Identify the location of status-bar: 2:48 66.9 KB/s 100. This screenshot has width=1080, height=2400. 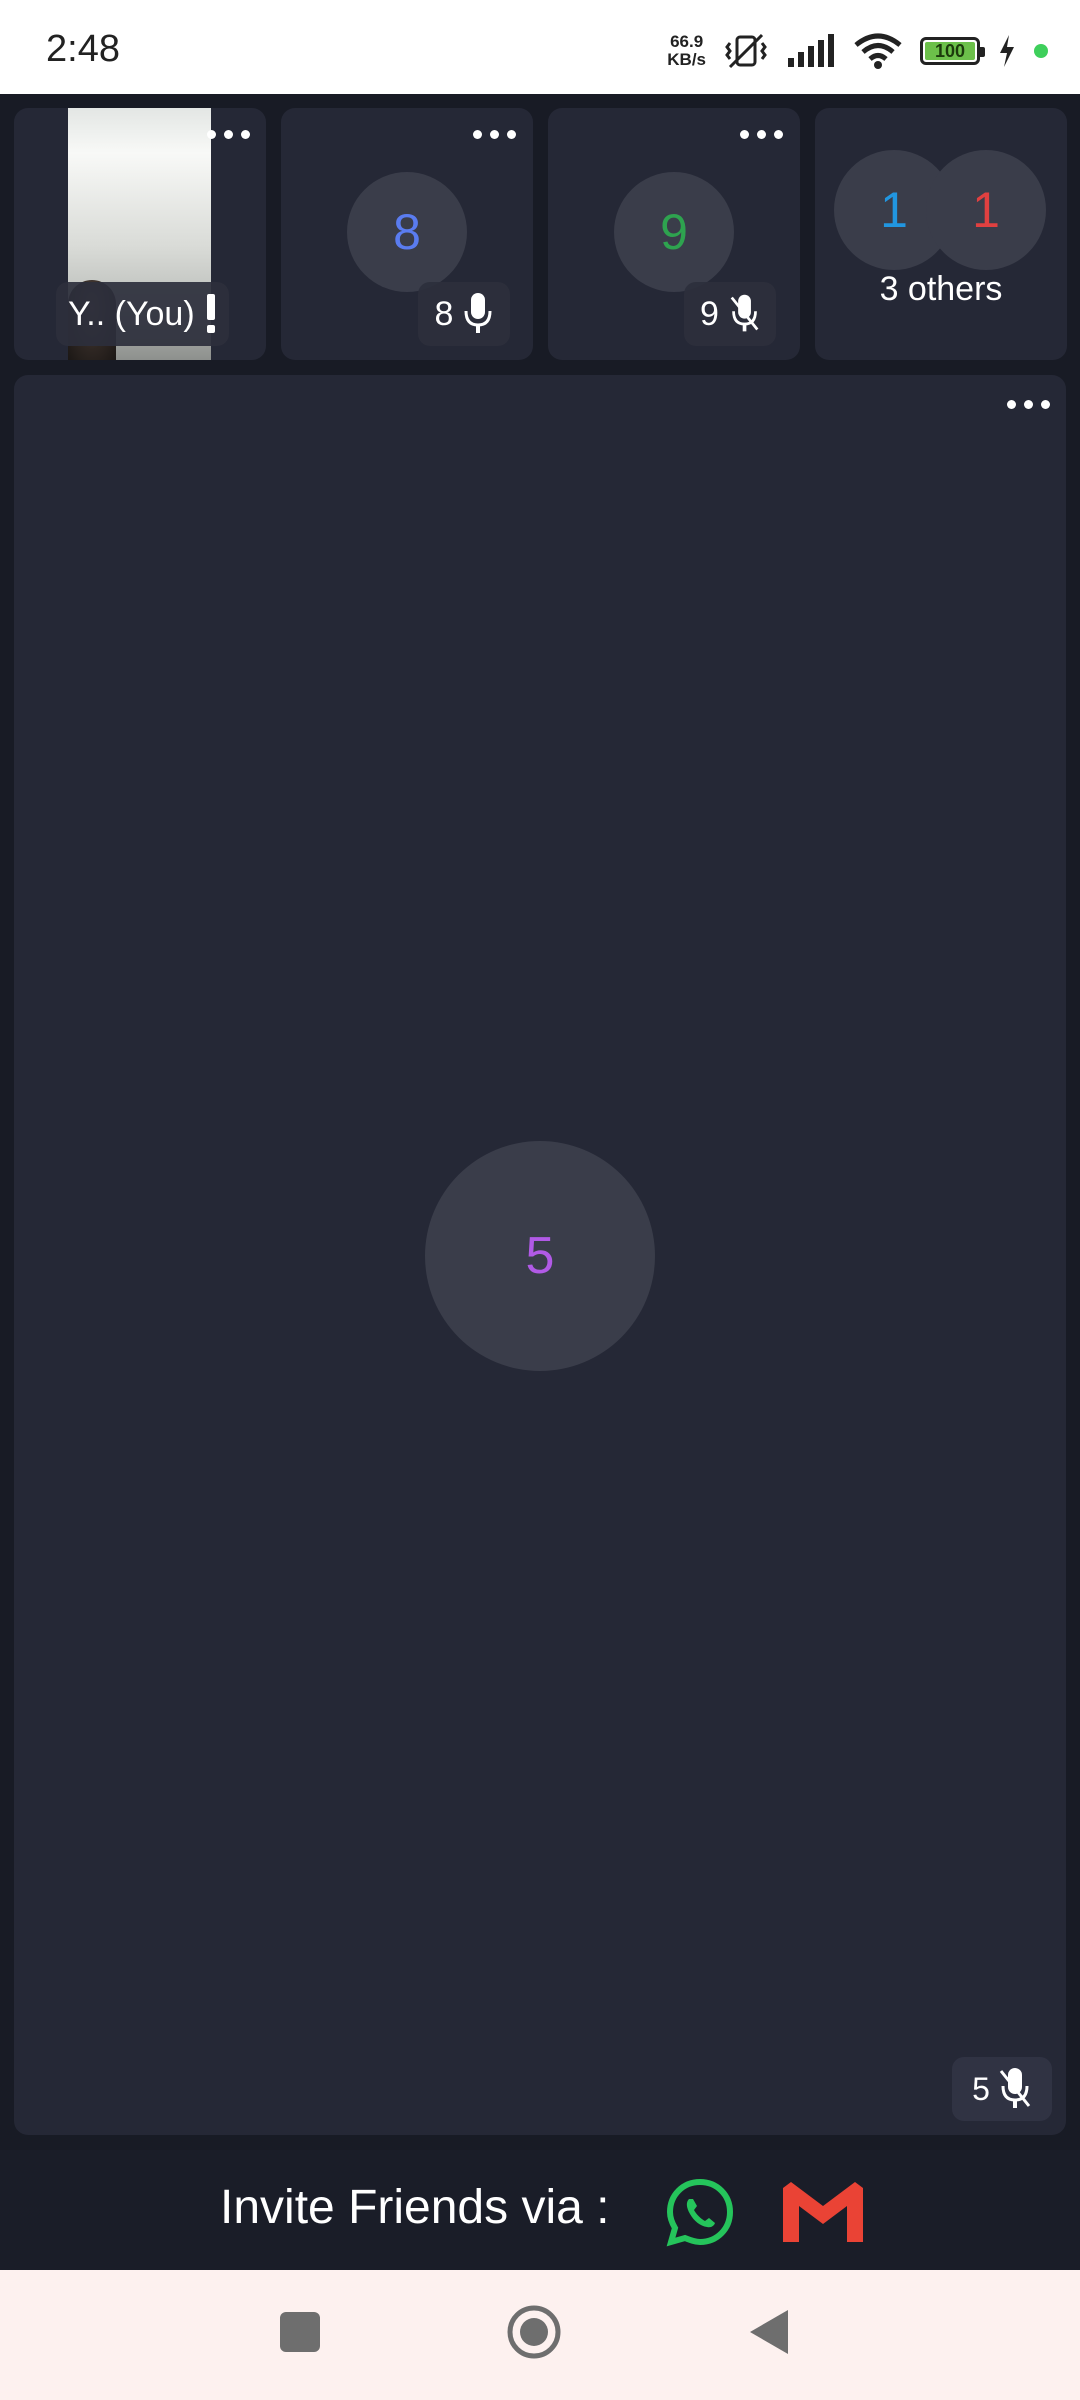
(540, 47).